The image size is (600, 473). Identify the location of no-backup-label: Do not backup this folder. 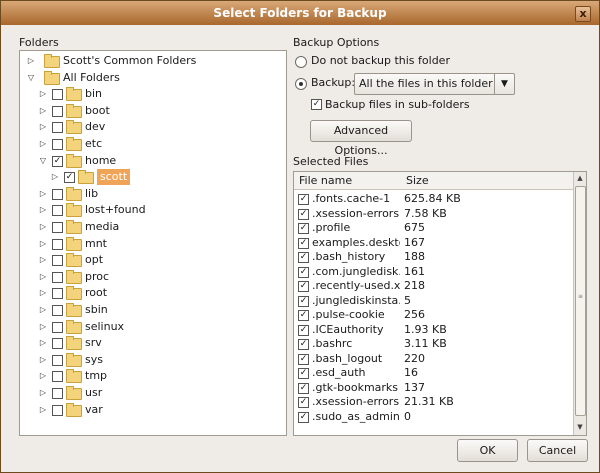
(380, 60).